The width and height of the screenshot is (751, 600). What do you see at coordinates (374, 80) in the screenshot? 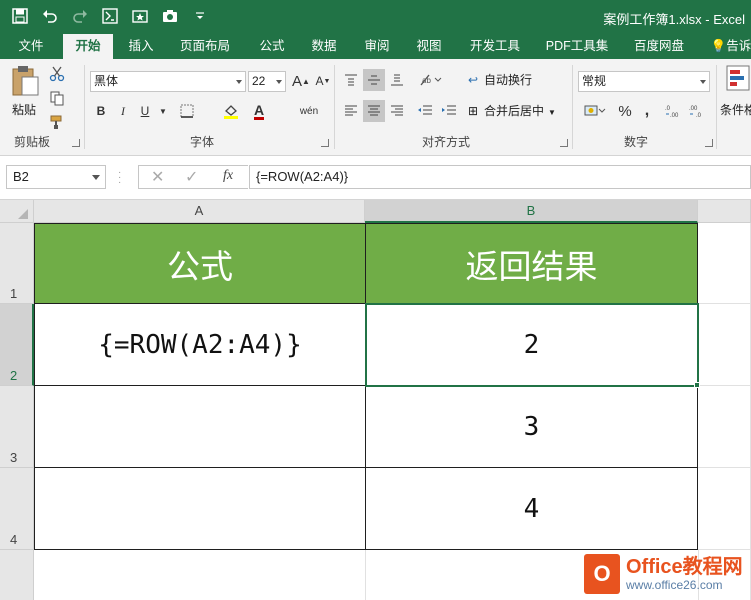
I see `align-middle-icon` at bounding box center [374, 80].